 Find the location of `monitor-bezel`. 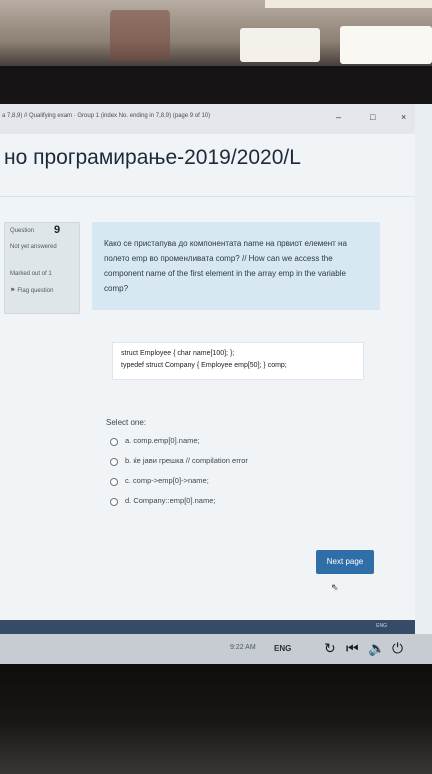

monitor-bezel is located at coordinates (216, 85).